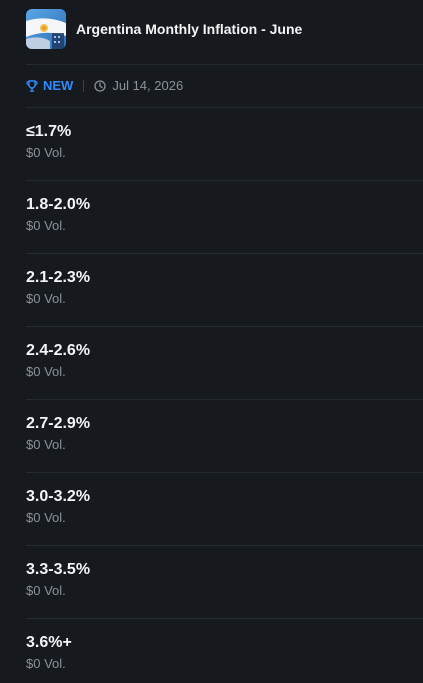 The width and height of the screenshot is (423, 683). What do you see at coordinates (224, 509) in the screenshot?
I see `outcome-row: 3.0-3.2% $0 Vol.` at bounding box center [224, 509].